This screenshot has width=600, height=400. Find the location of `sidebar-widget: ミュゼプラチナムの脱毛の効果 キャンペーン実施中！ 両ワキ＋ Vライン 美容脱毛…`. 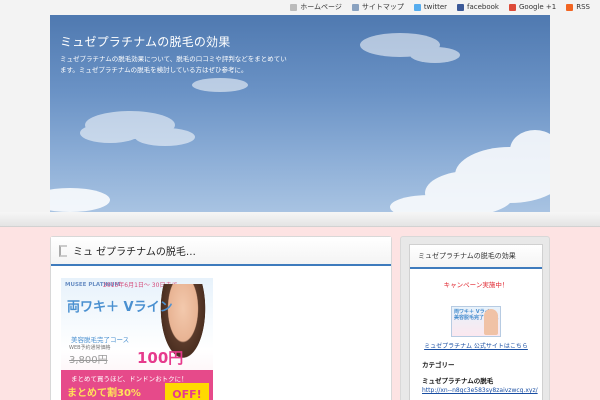

sidebar-widget: ミュゼプラチナムの脱毛の効果 キャンペーン実施中！ 両ワキ＋ Vライン 美容脱毛… is located at coordinates (476, 322).